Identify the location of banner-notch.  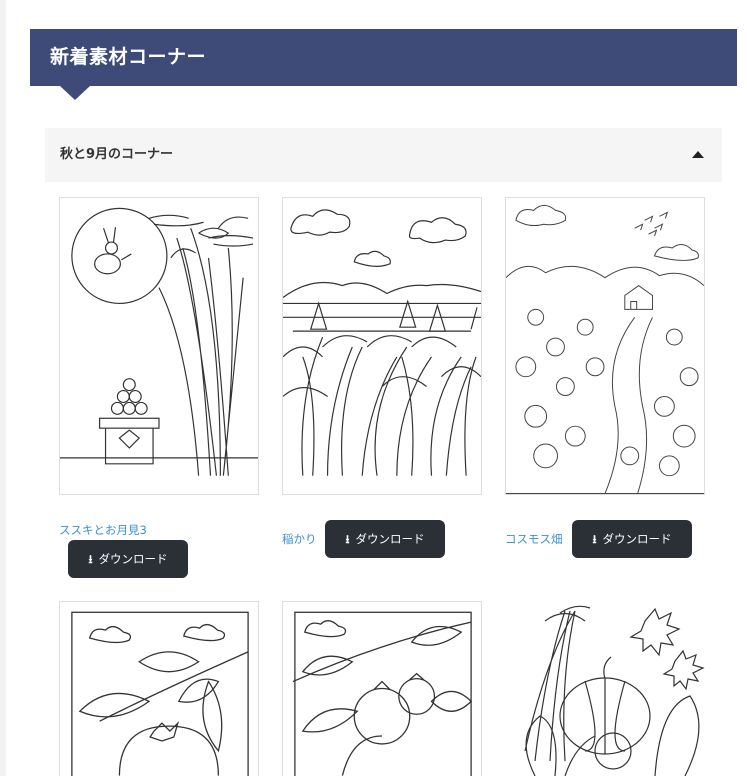
(75, 93).